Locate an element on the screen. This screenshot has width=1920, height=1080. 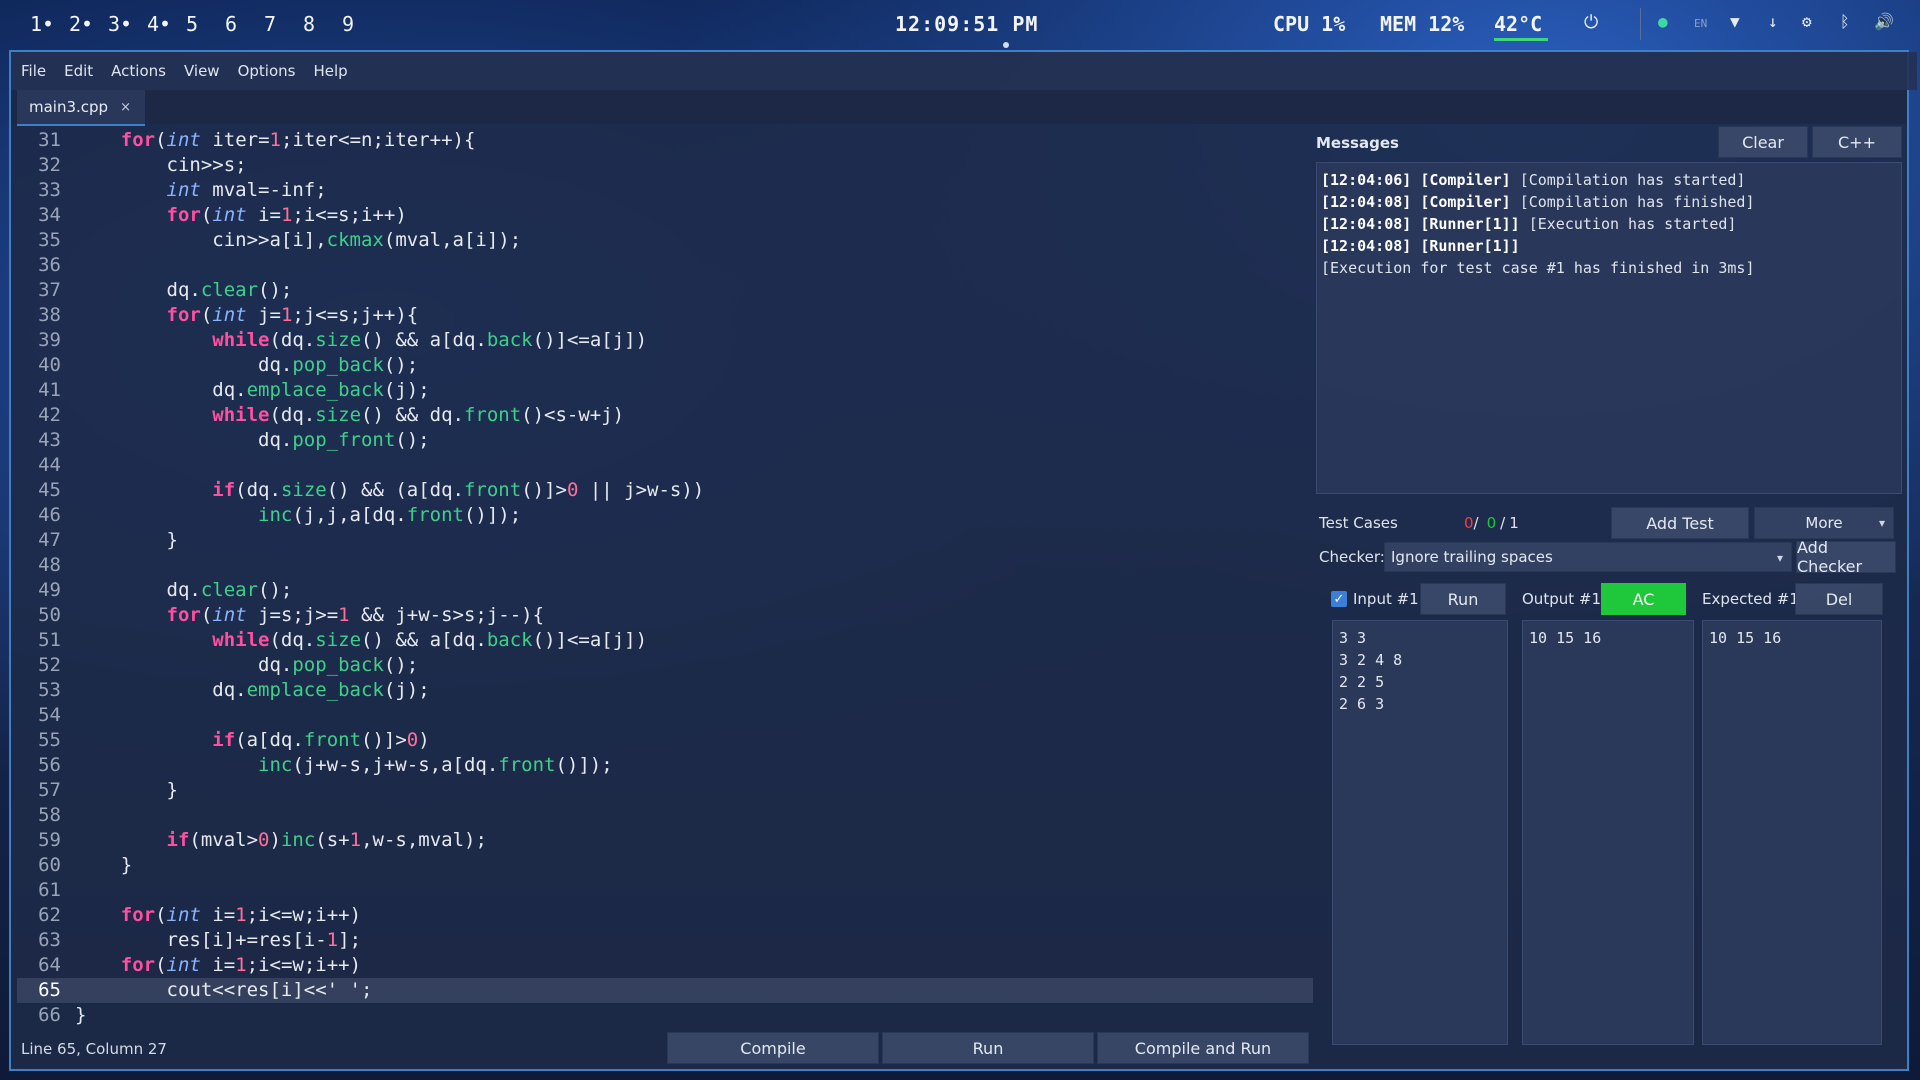
menu-file: File is located at coordinates (33, 71).